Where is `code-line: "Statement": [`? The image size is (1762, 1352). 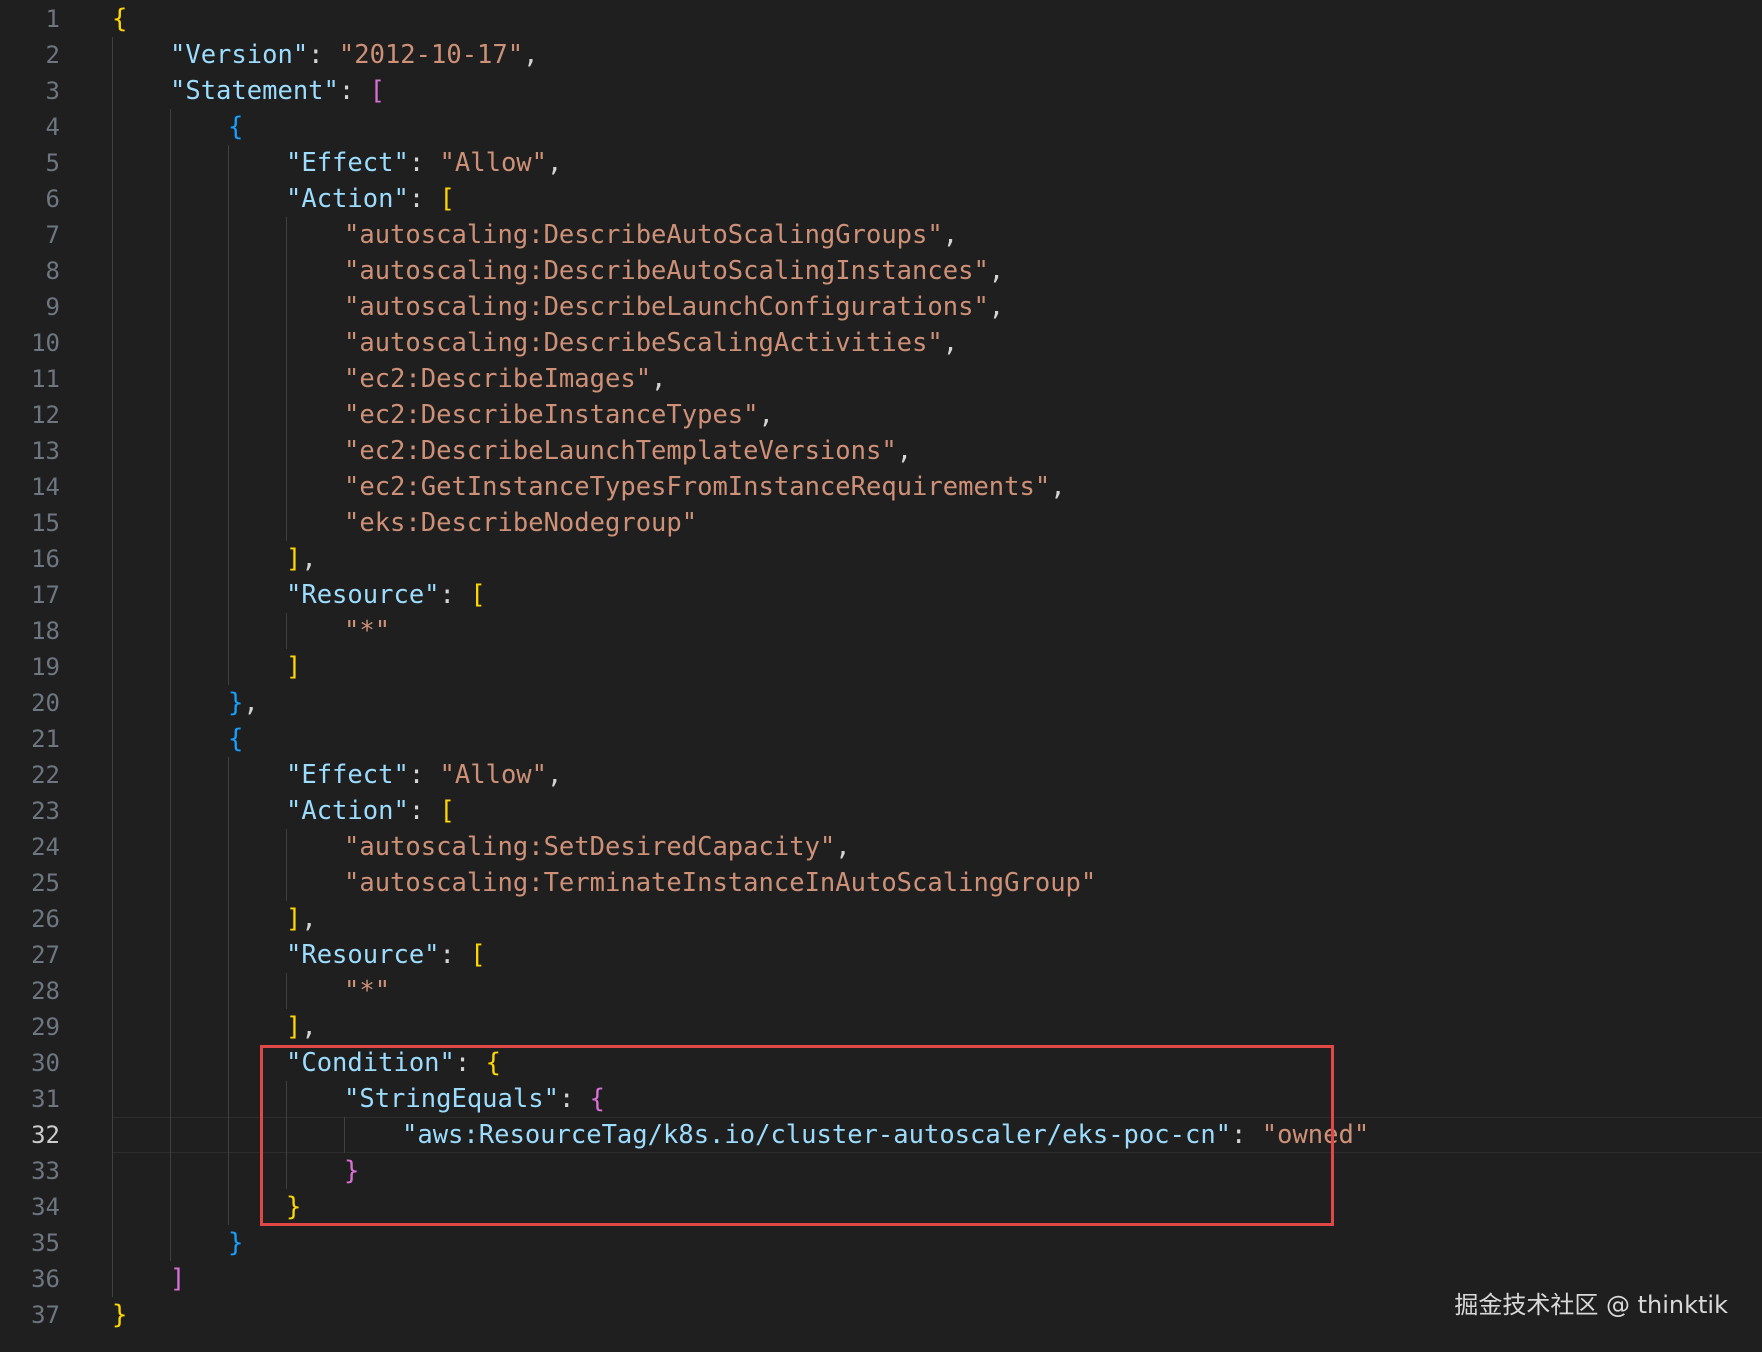 code-line: "Statement": [ is located at coordinates (277, 91).